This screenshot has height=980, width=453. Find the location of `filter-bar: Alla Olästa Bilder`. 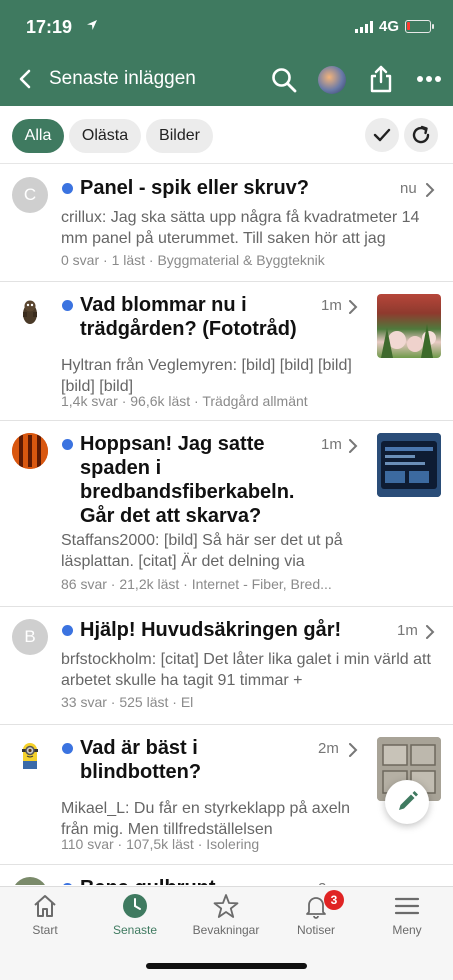

filter-bar: Alla Olästa Bilder is located at coordinates (226, 135).